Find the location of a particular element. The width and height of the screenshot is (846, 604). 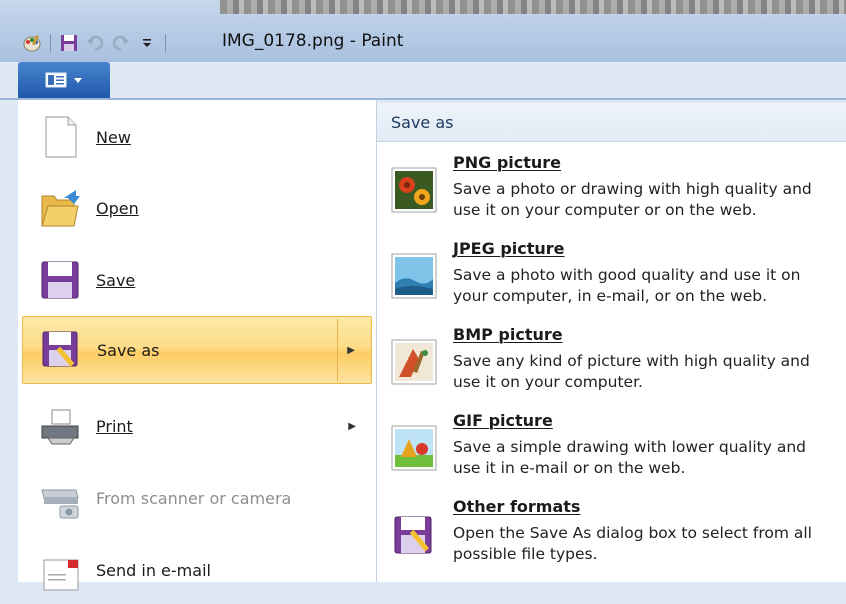

menu-item-print: Print ▶ is located at coordinates (197, 426).